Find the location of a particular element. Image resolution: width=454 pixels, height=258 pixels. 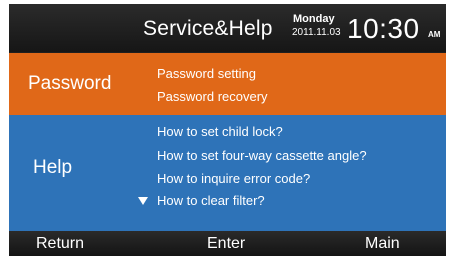

page-title: Service&Help is located at coordinates (208, 28).